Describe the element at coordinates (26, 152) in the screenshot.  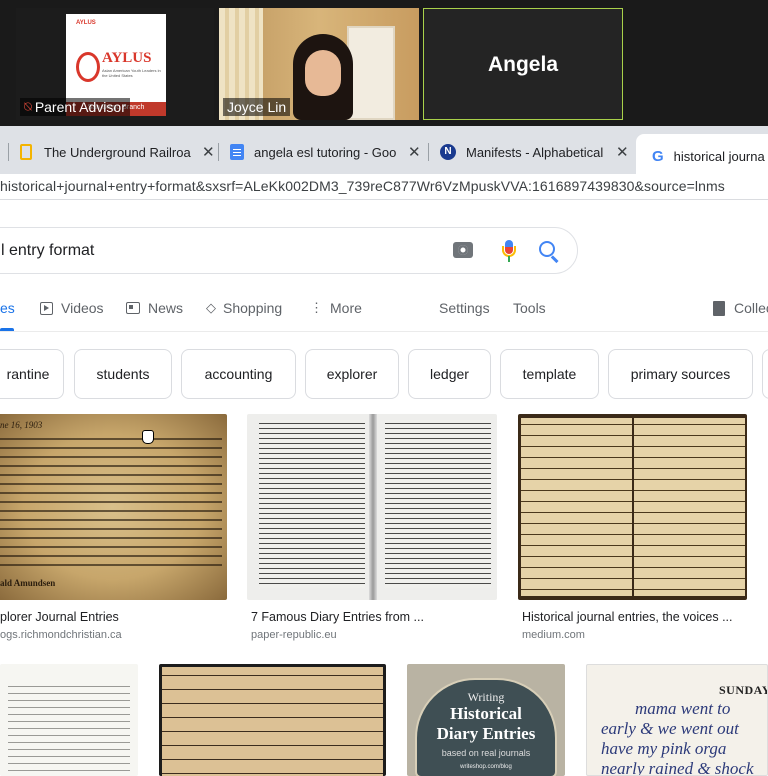
I see `bookmark-icon` at that location.